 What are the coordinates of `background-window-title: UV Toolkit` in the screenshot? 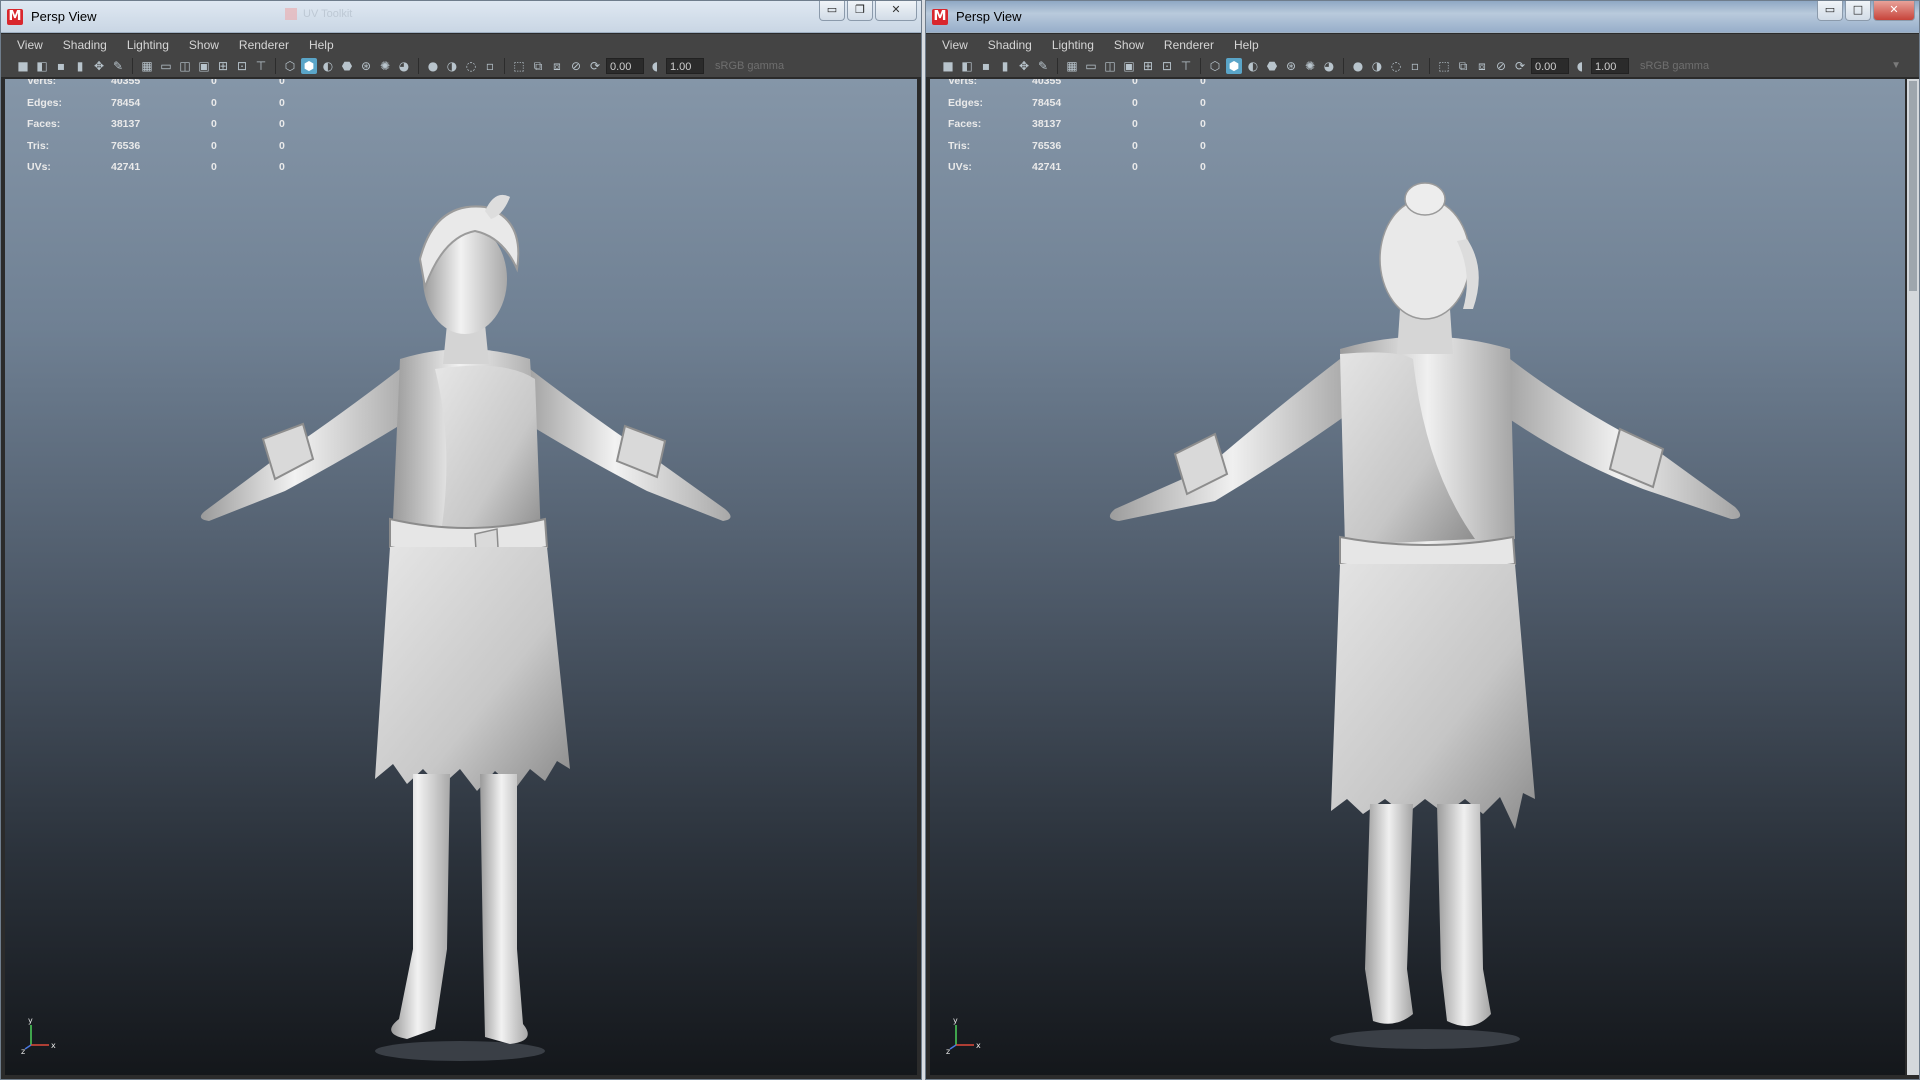 It's located at (435, 17).